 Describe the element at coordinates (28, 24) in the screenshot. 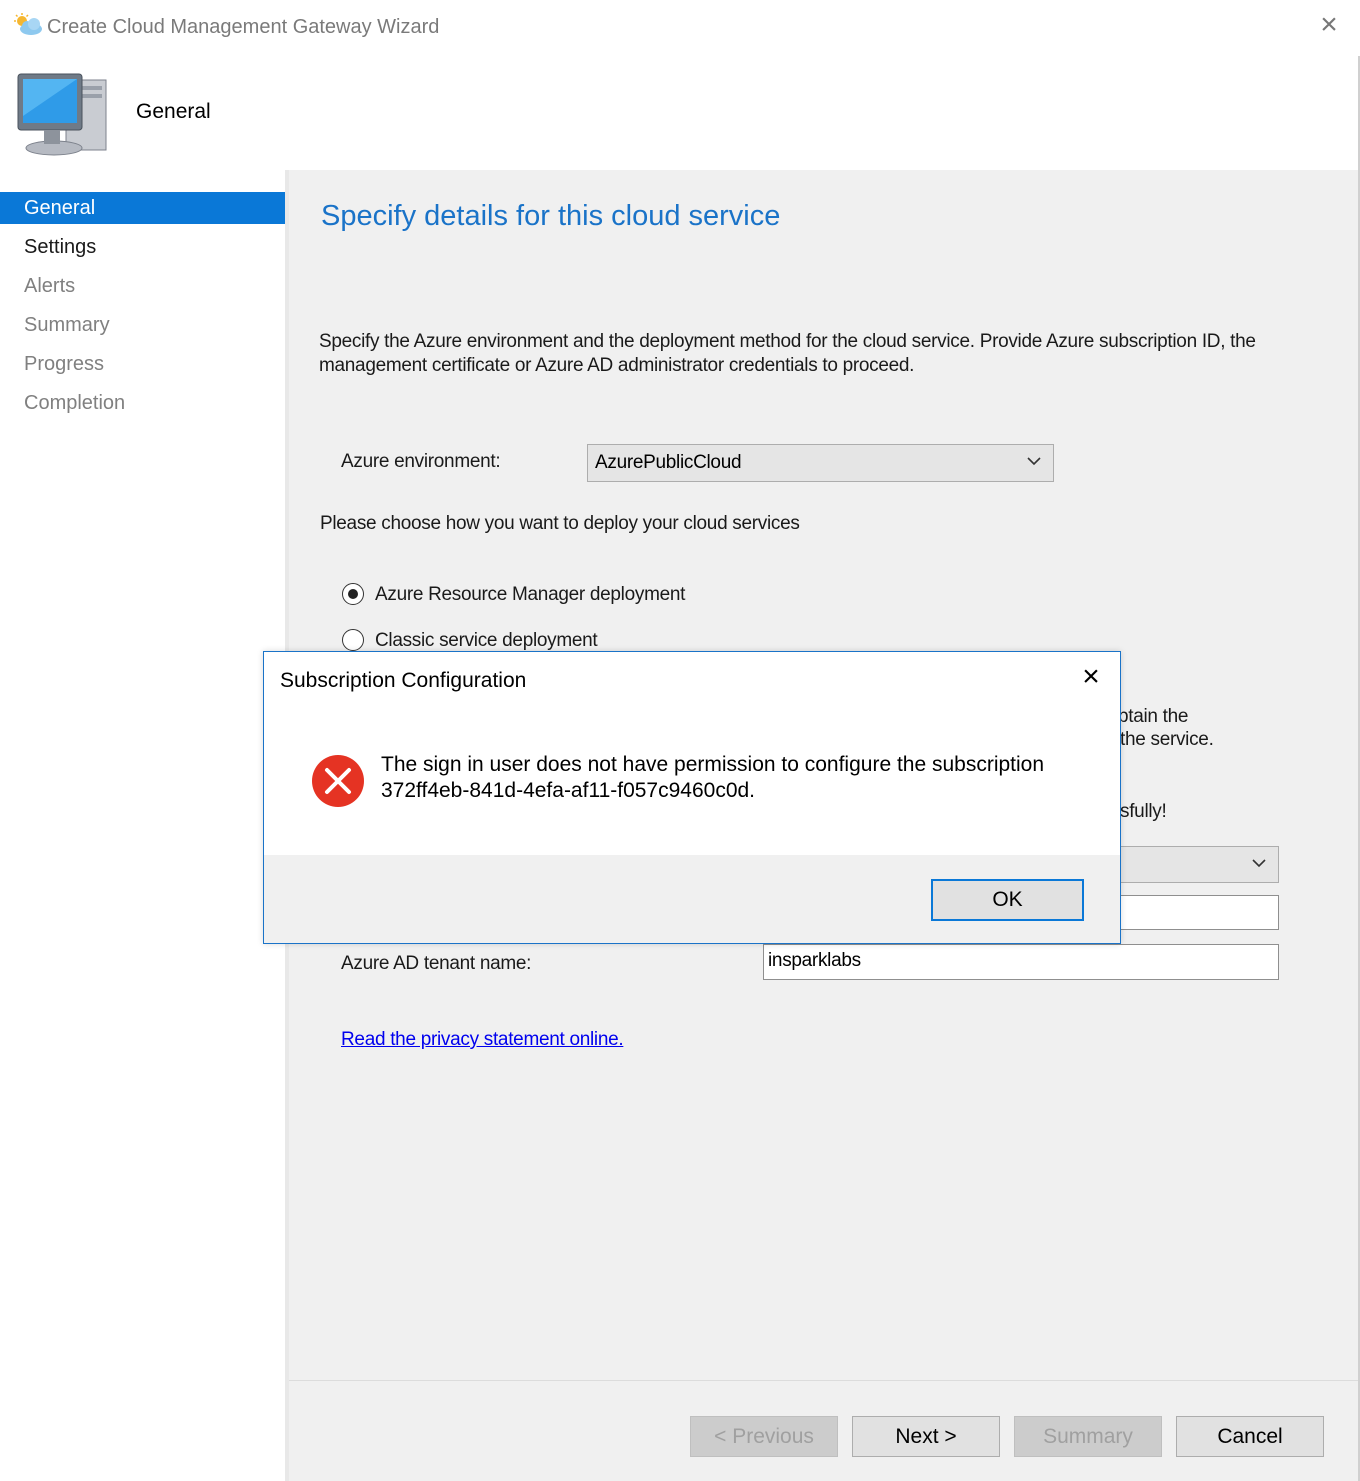

I see `cloud-sun-icon` at that location.